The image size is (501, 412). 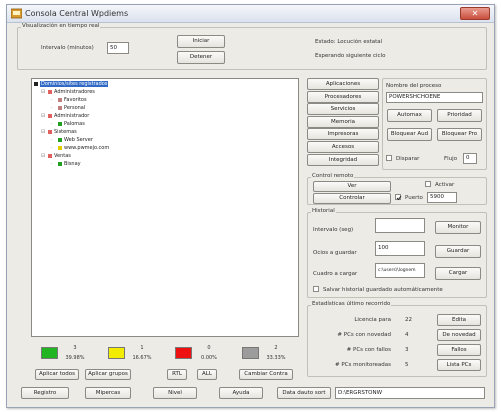 What do you see at coordinates (400, 270) in the screenshot?
I see `load-file-input: c:\users\\lognem` at bounding box center [400, 270].